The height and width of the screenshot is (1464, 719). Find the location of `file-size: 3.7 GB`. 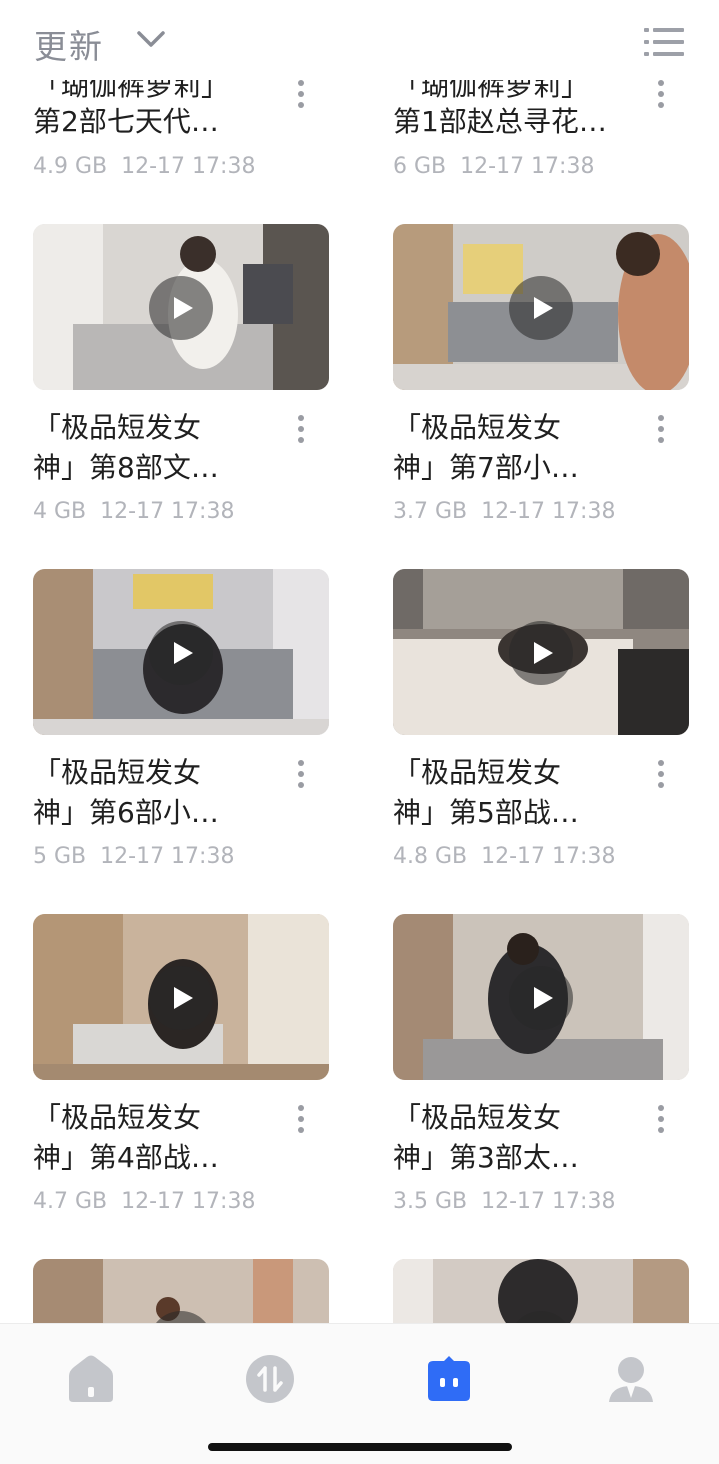

file-size: 3.7 GB is located at coordinates (430, 511).